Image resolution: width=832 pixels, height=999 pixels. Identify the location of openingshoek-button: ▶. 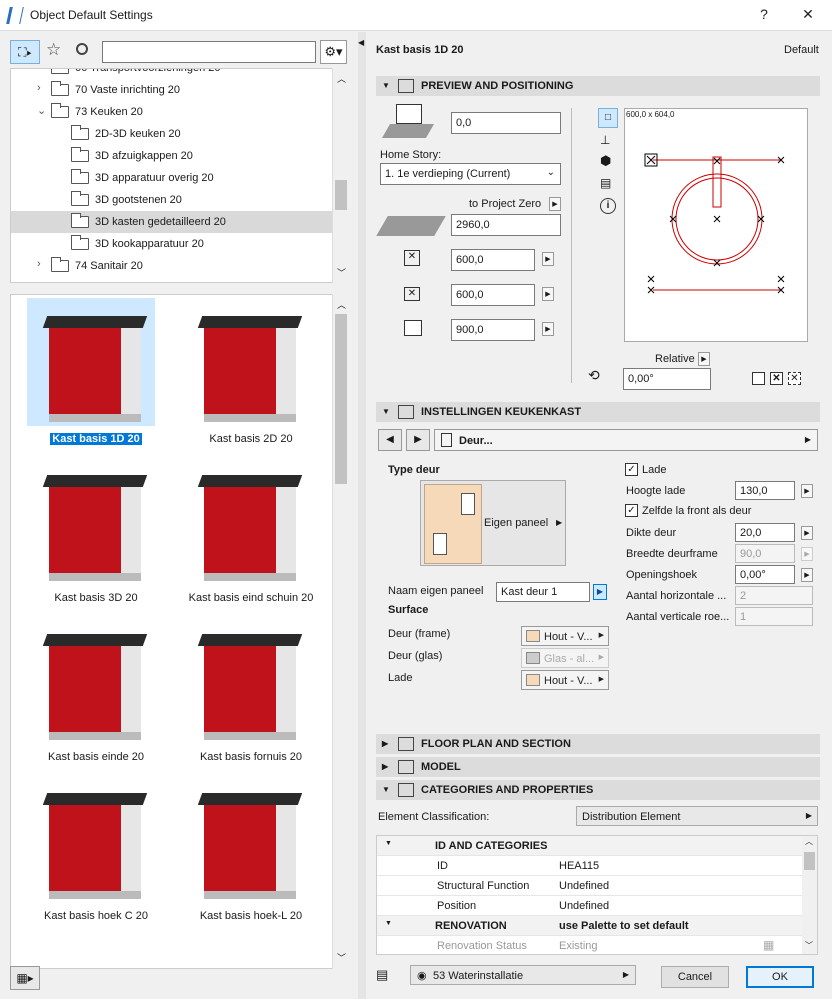
(807, 575).